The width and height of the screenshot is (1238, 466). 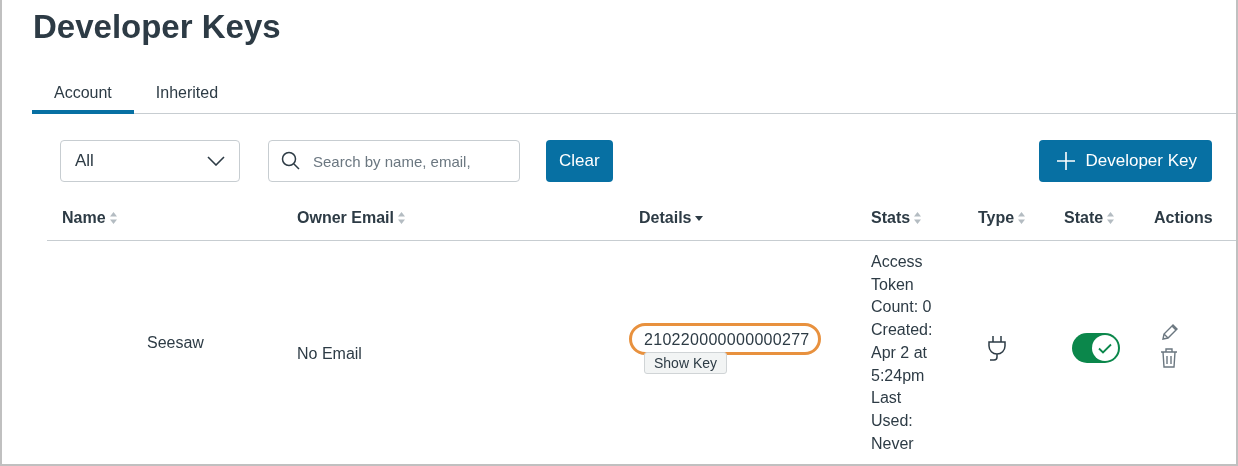 I want to click on chevron-down-icon, so click(x=216, y=161).